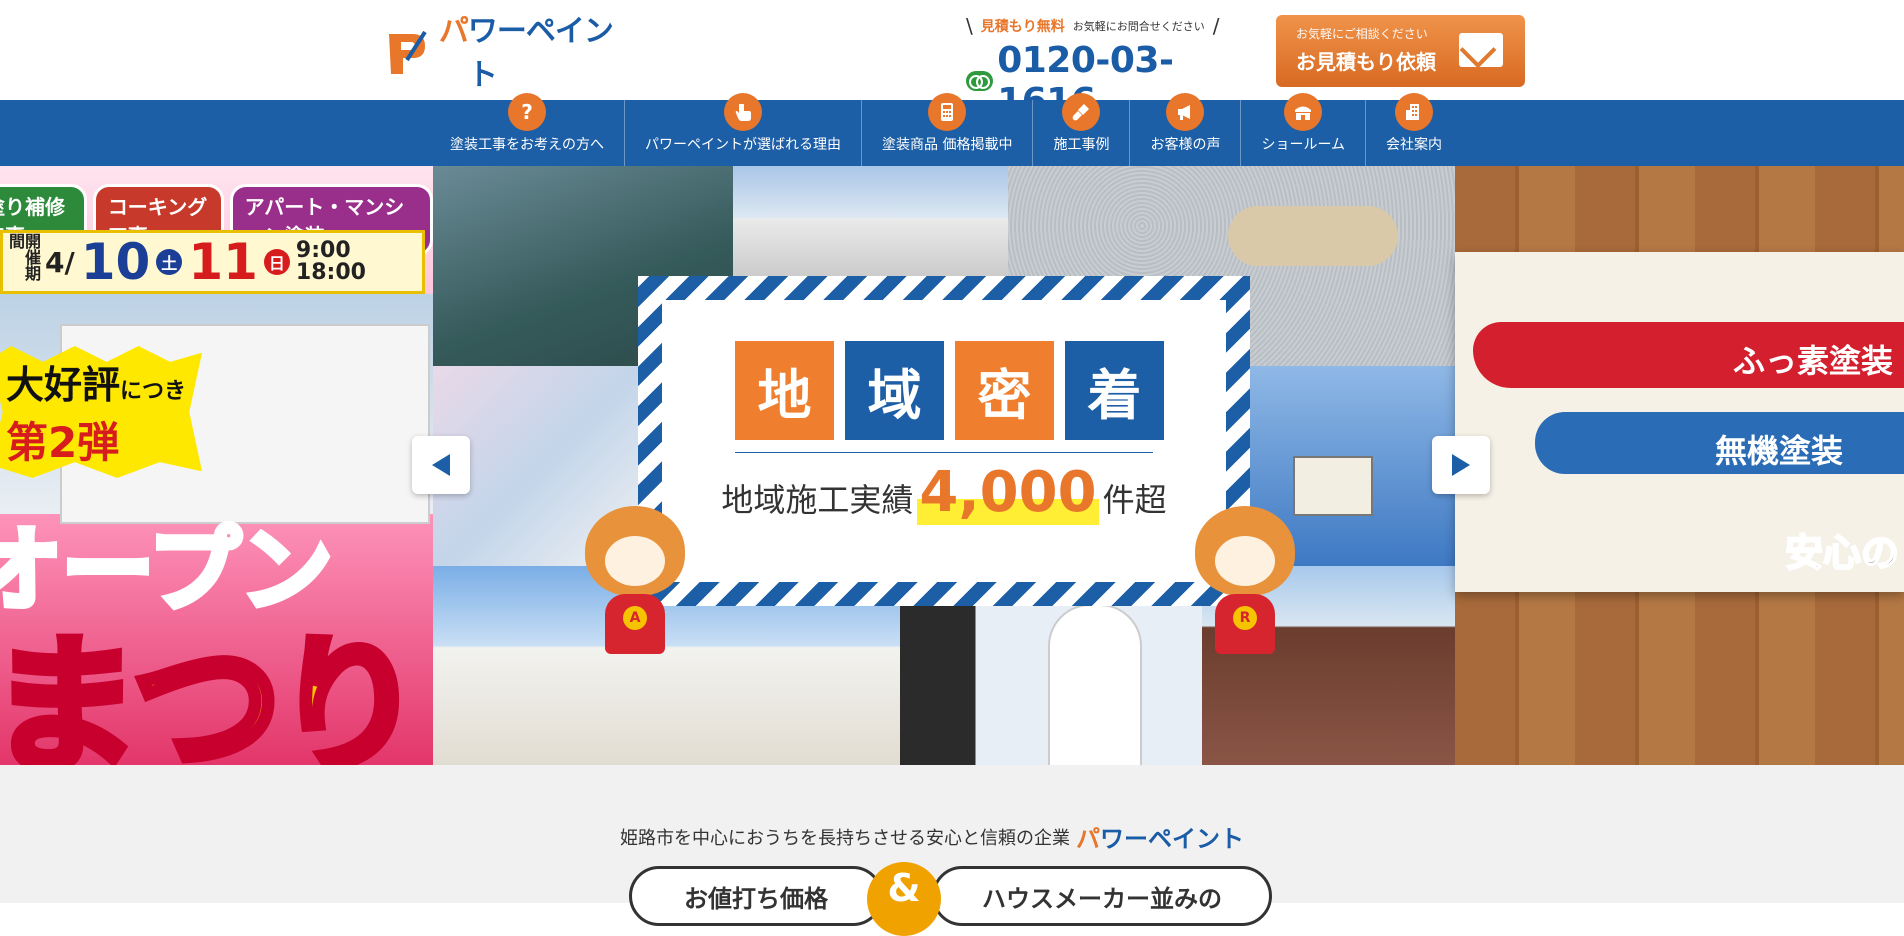 Image resolution: width=1904 pixels, height=936 pixels. Describe the element at coordinates (1004, 390) in the screenshot. I see `kanji-tile: 密` at that location.